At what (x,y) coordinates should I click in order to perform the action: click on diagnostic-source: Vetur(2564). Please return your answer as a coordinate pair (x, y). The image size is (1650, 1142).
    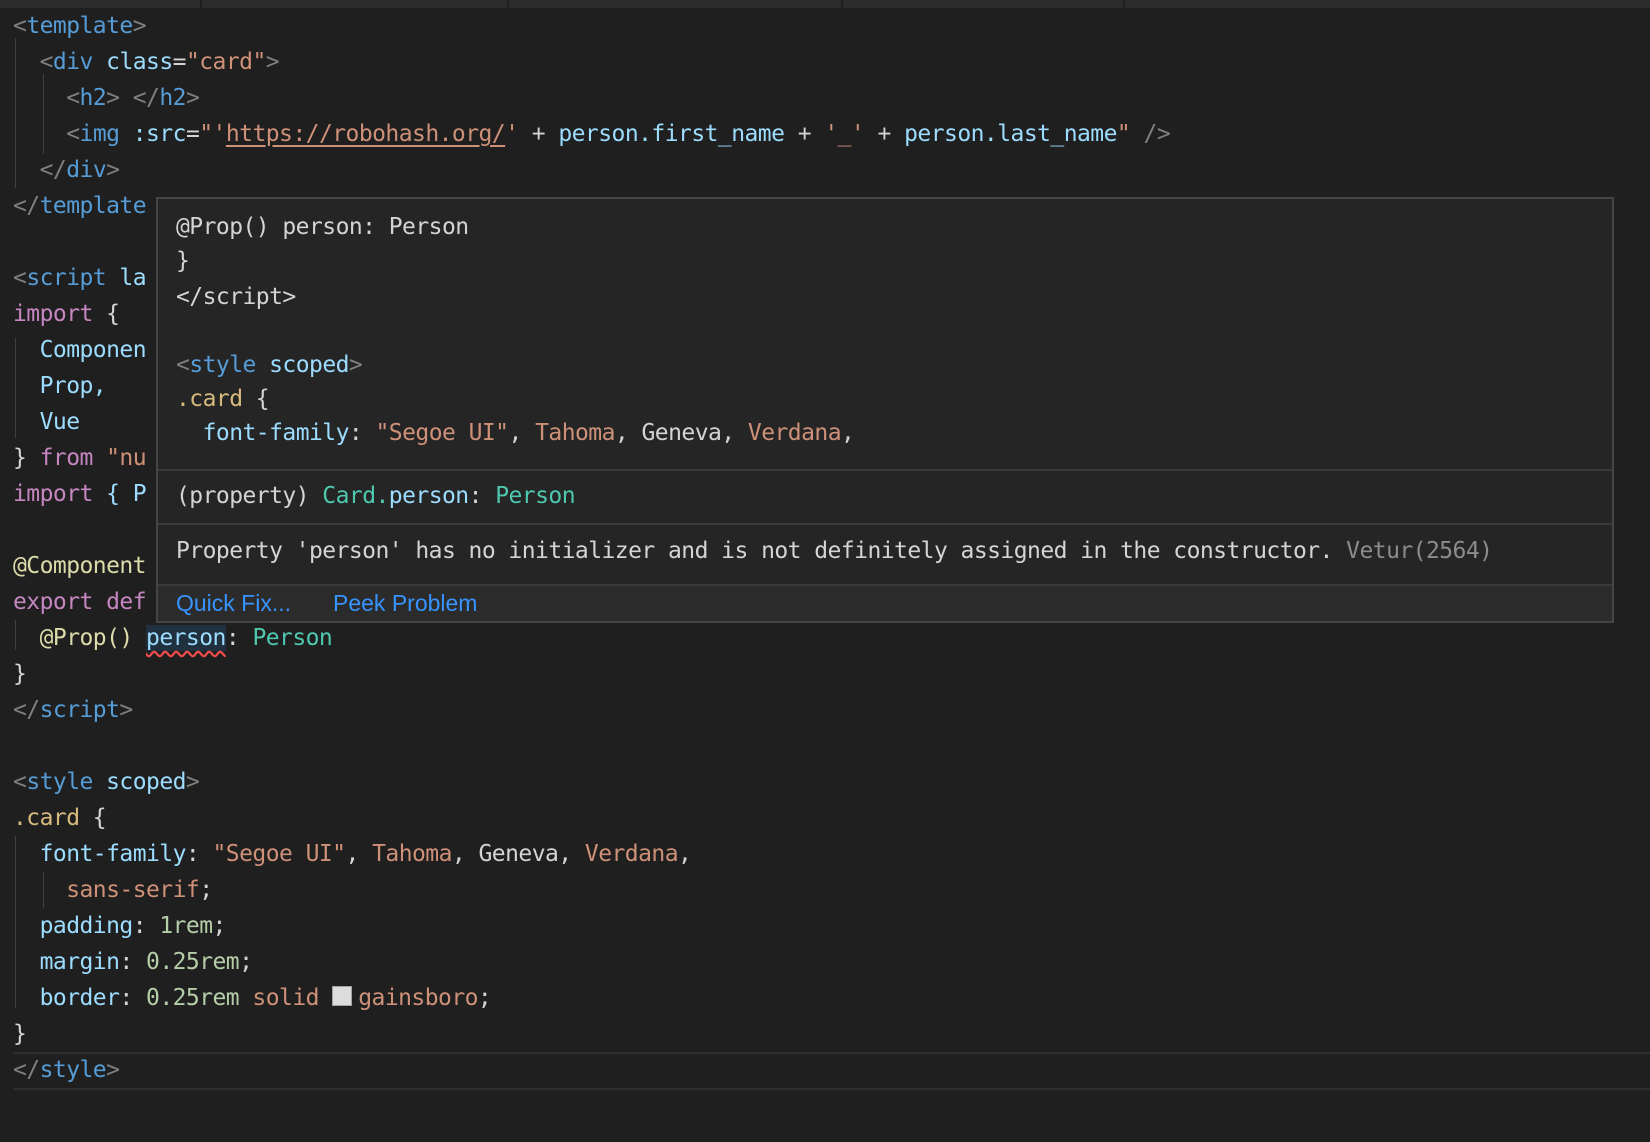
    Looking at the image, I should click on (1419, 551).